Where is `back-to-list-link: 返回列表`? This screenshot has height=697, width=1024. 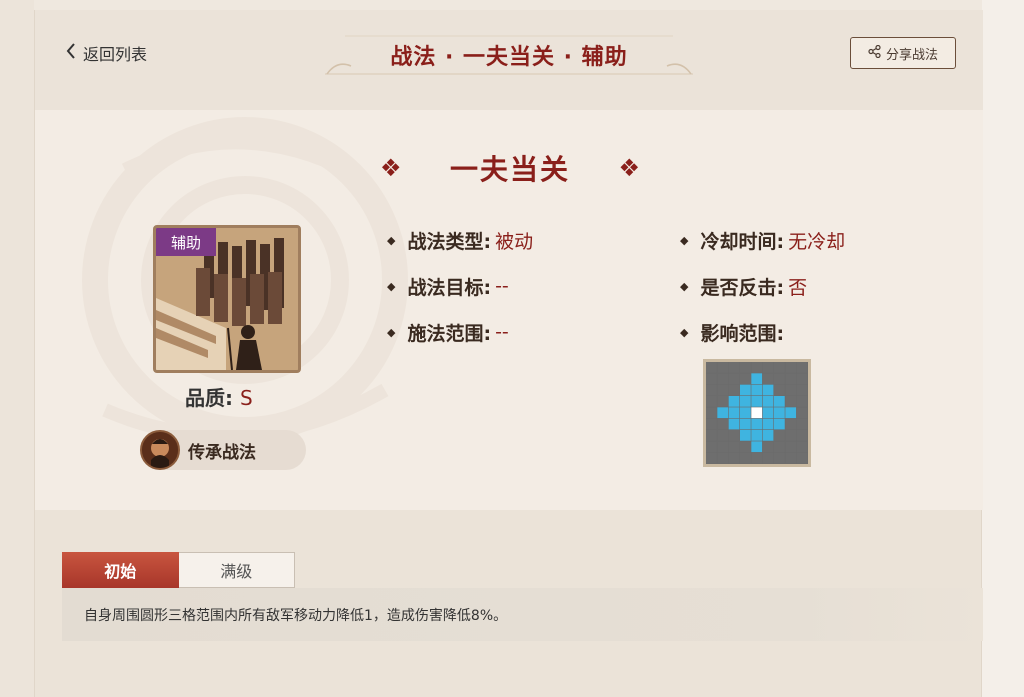
back-to-list-link: 返回列表 is located at coordinates (106, 53).